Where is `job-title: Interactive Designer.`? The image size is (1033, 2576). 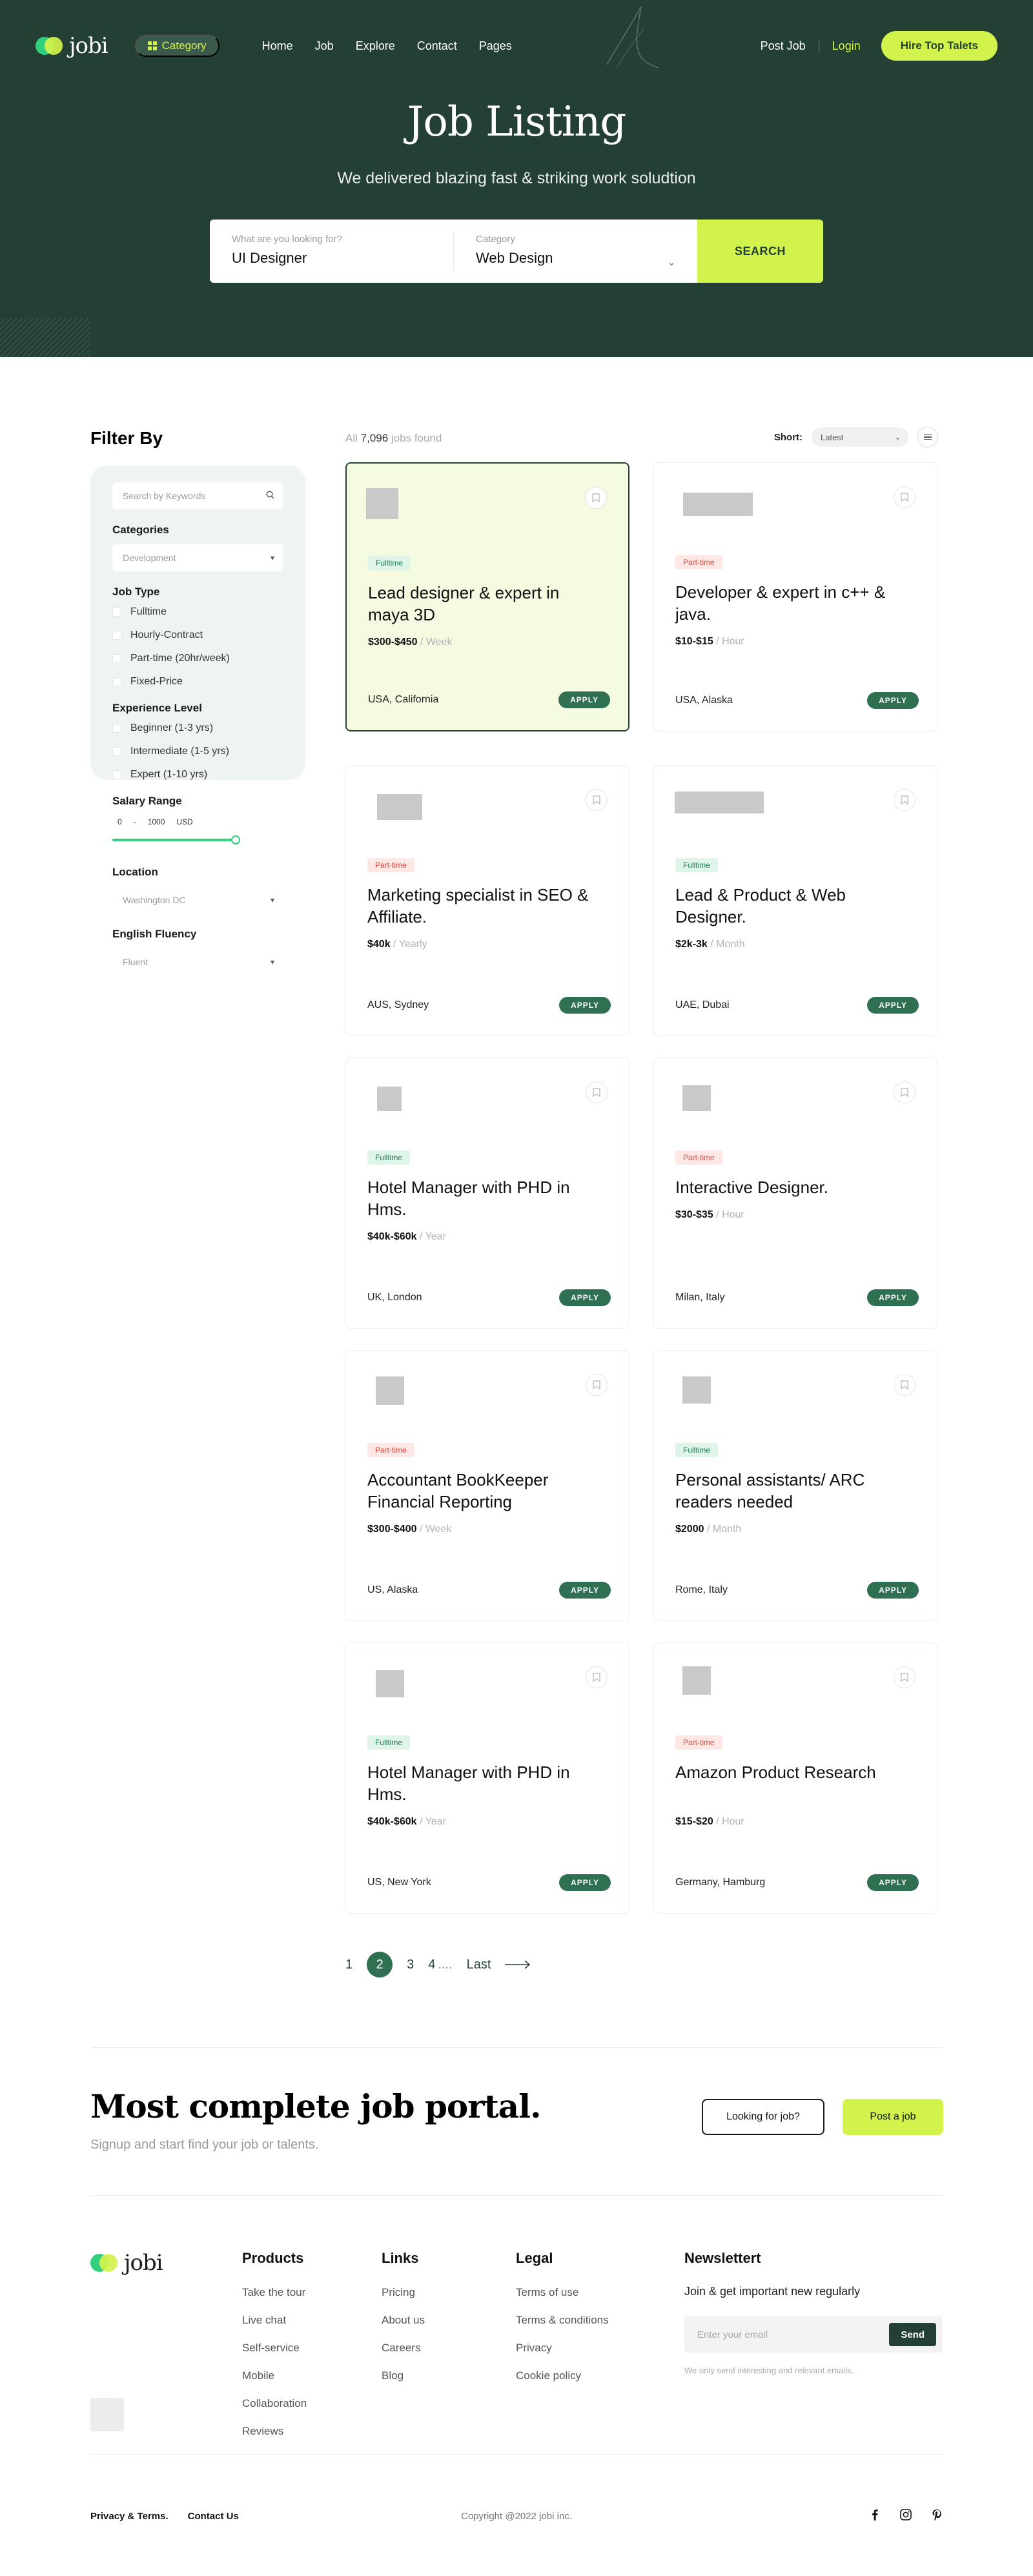 job-title: Interactive Designer. is located at coordinates (786, 1187).